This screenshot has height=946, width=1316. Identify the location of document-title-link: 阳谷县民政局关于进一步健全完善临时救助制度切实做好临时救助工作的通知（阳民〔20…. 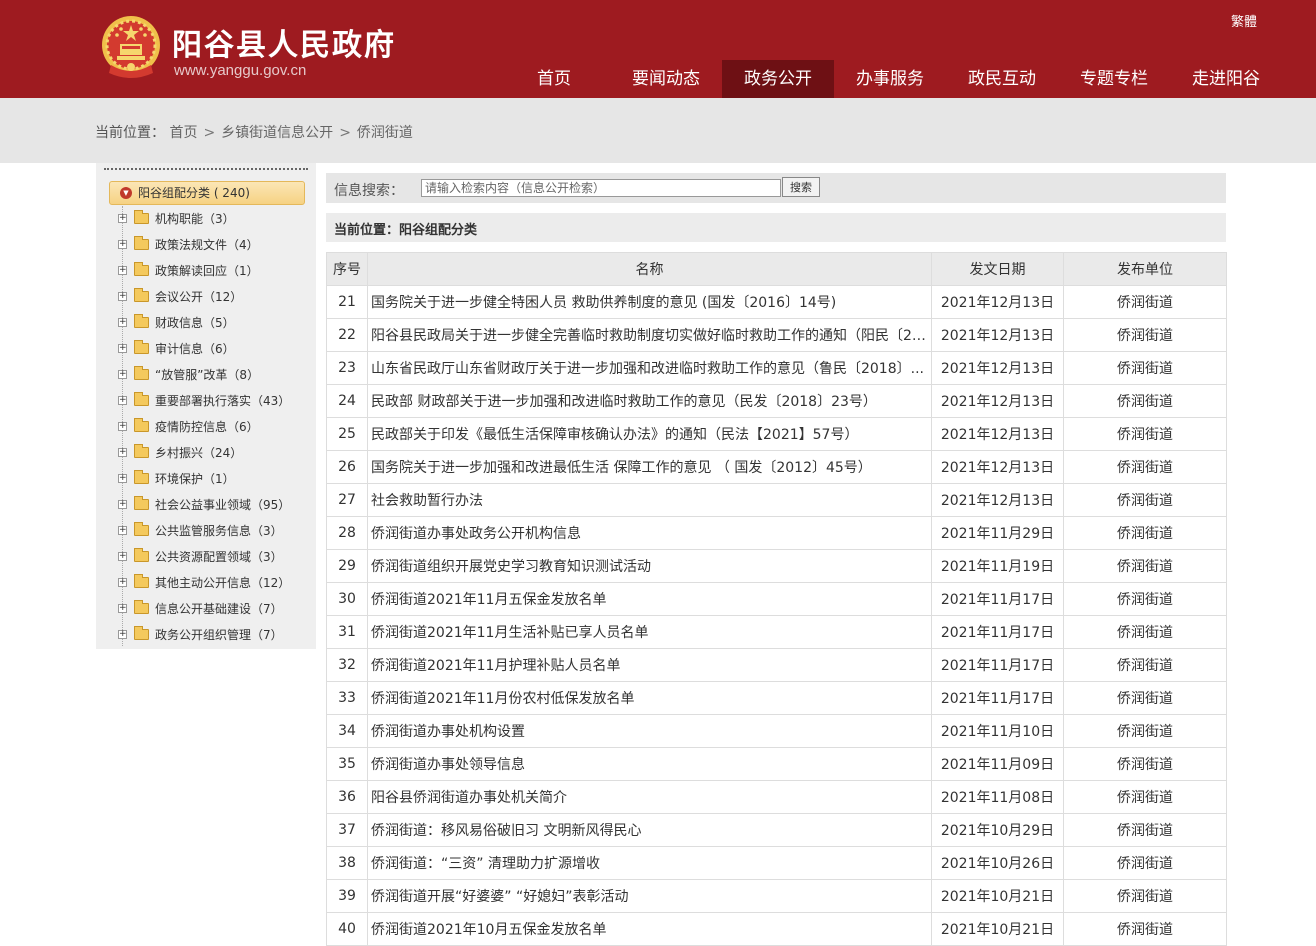
(649, 335).